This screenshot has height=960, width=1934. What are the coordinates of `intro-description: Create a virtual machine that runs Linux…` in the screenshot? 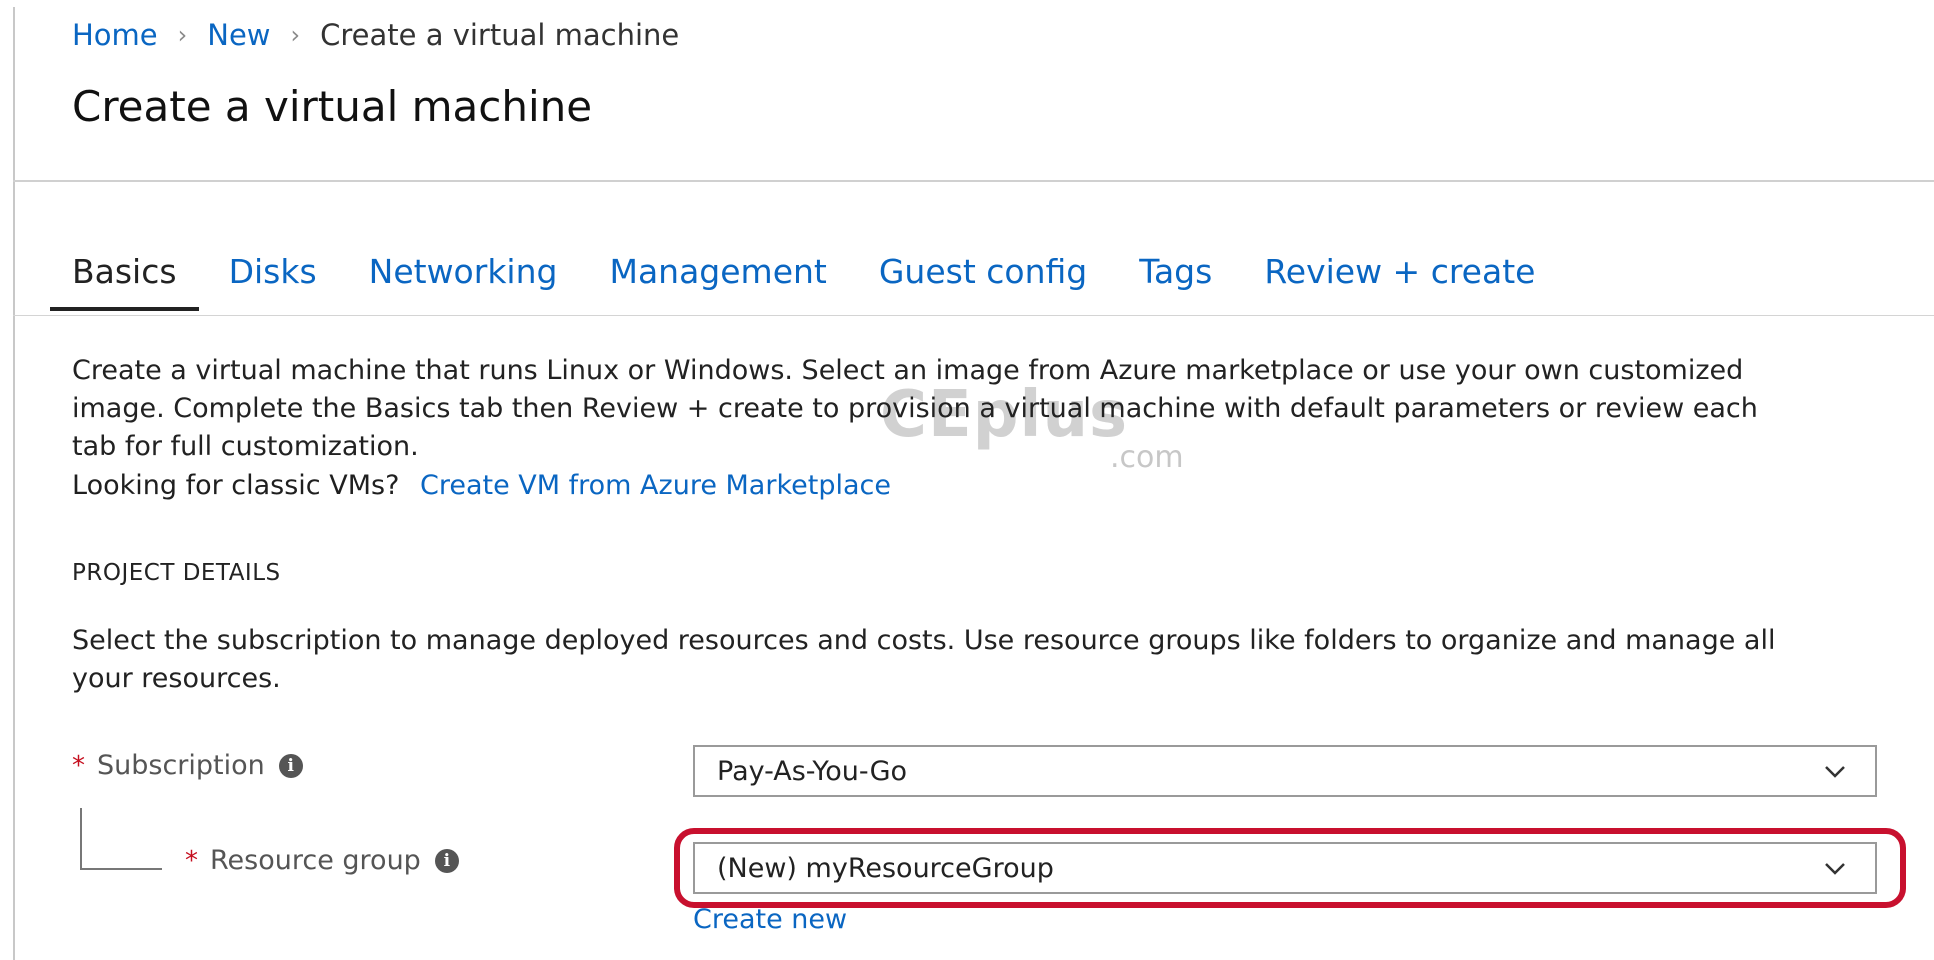 It's located at (915, 408).